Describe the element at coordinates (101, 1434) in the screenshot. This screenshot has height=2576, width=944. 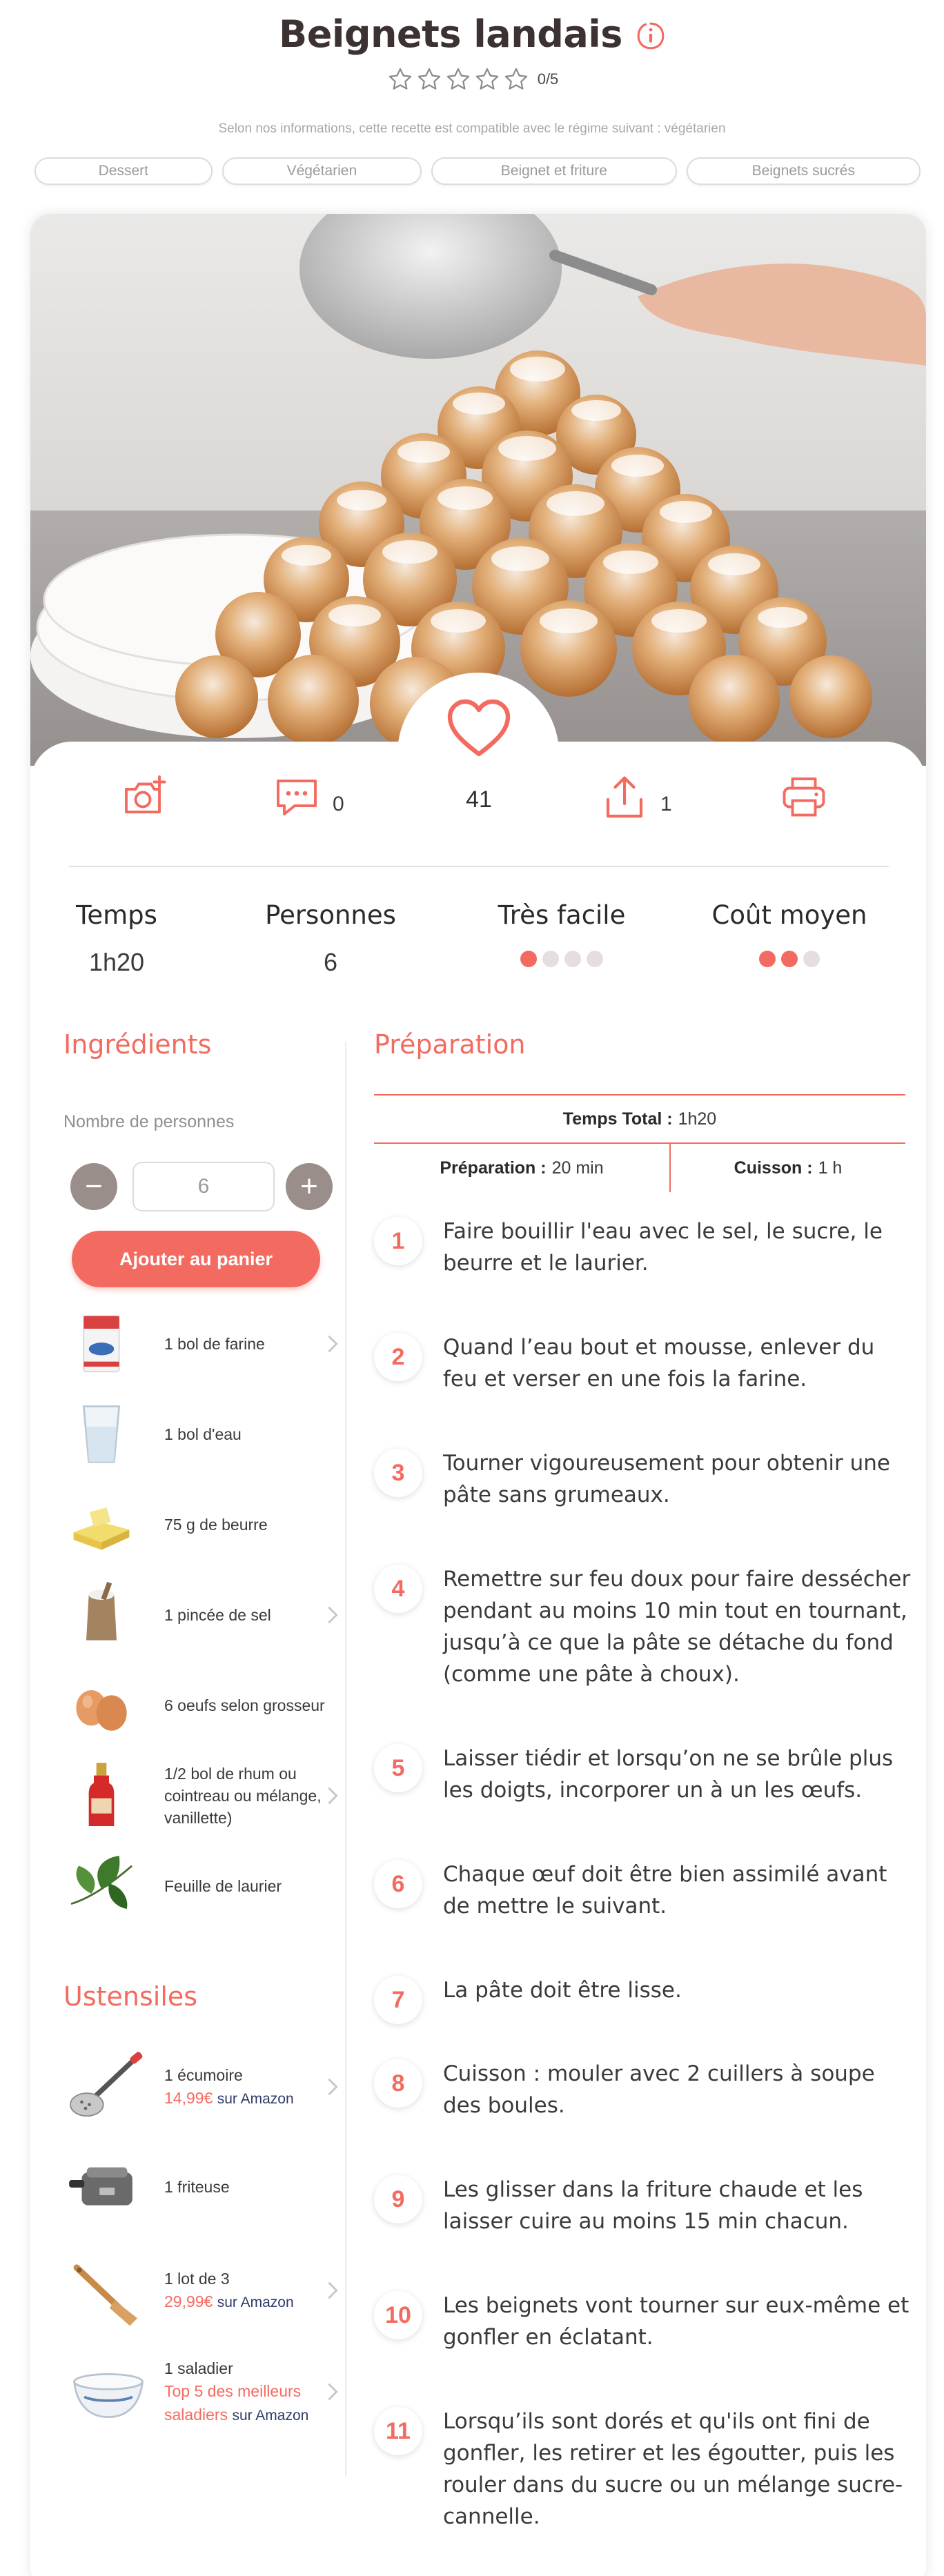
I see `water-glass-icon` at that location.